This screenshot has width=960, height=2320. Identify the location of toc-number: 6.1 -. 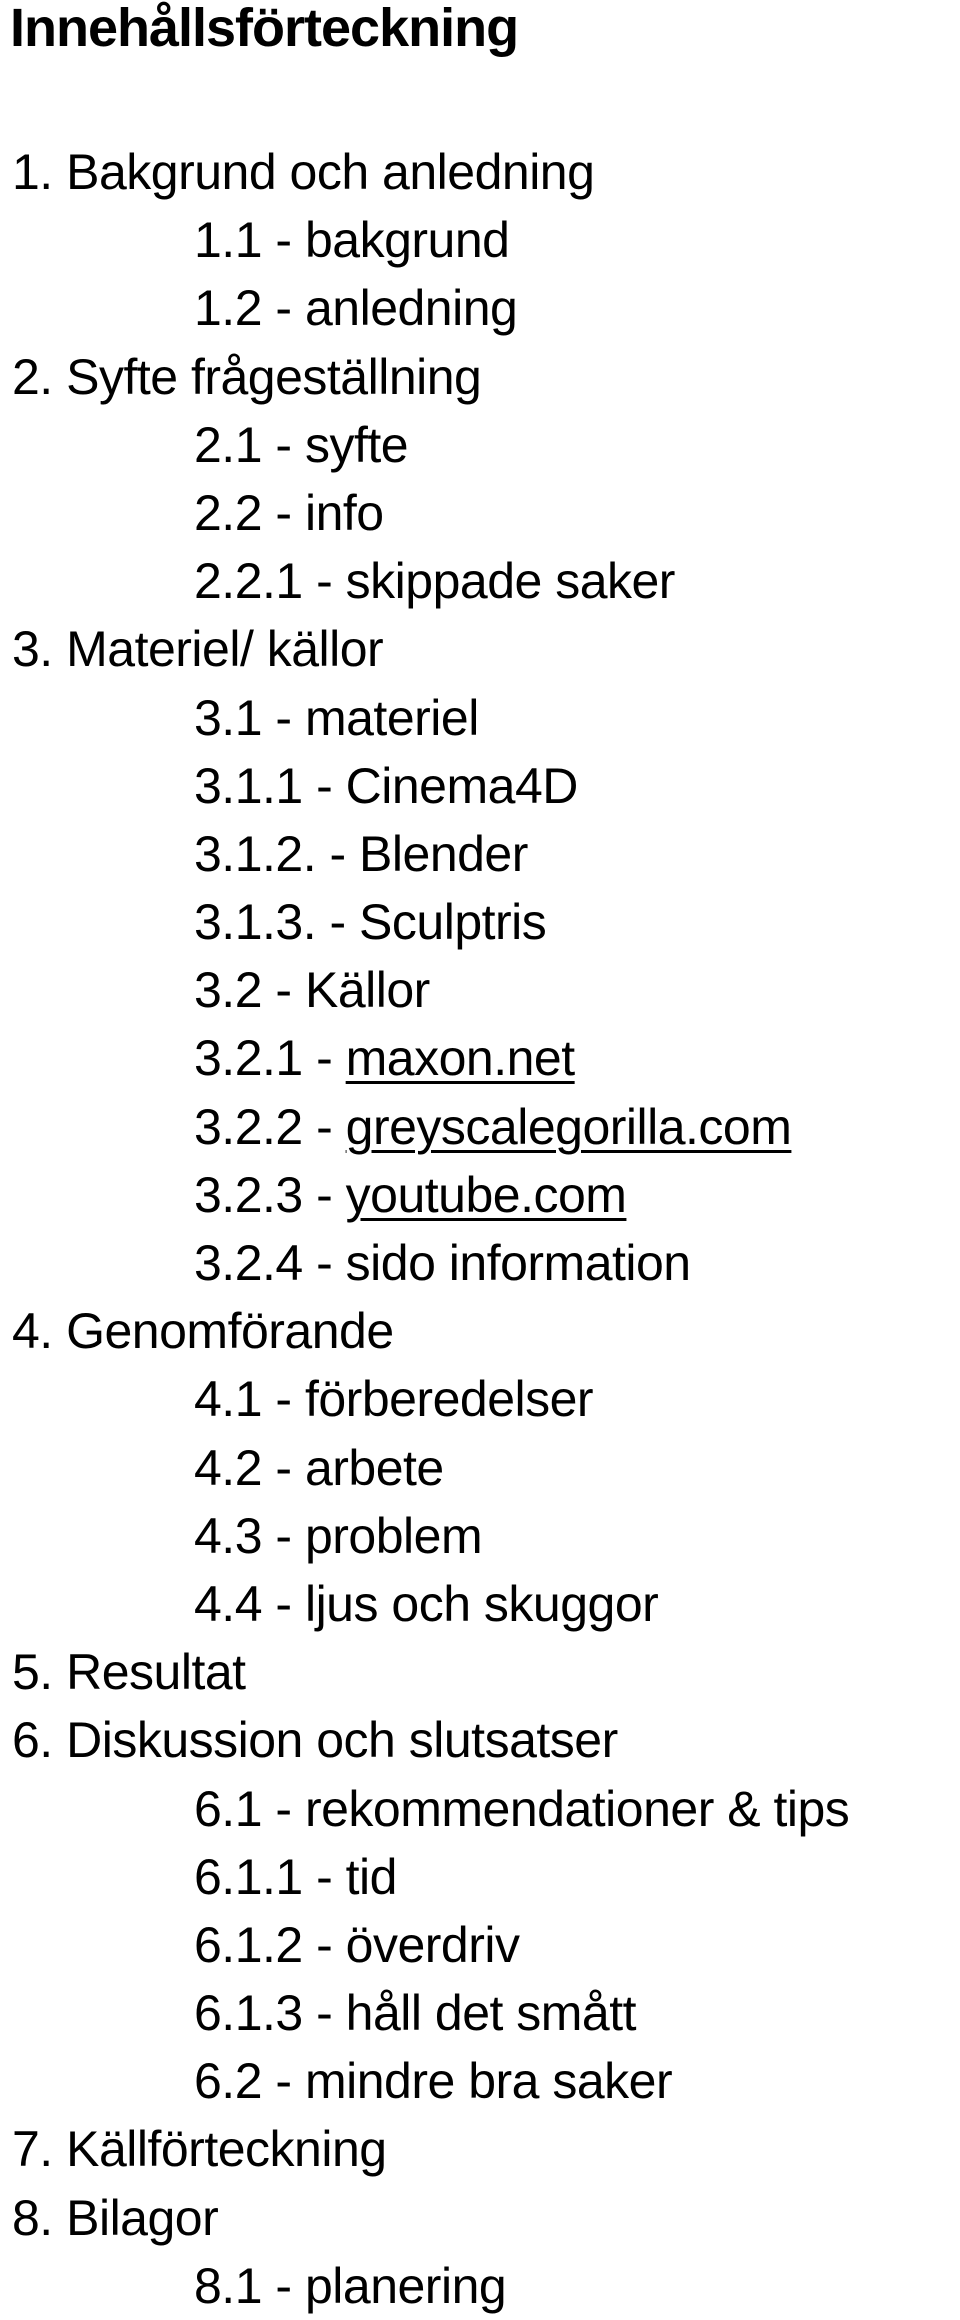
(243, 1808).